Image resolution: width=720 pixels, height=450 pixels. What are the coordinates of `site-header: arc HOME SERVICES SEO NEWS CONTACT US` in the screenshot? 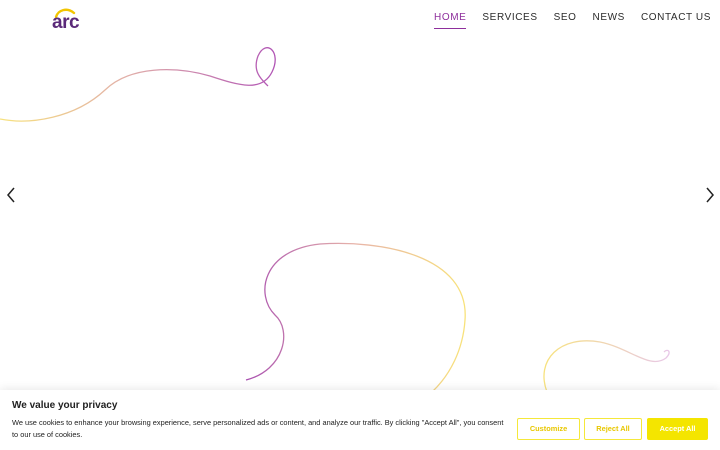 It's located at (360, 20).